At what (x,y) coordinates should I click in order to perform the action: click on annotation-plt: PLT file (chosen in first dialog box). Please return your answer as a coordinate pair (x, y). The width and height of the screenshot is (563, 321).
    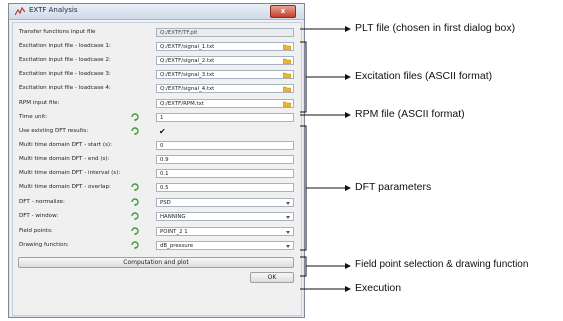
    Looking at the image, I should click on (435, 28).